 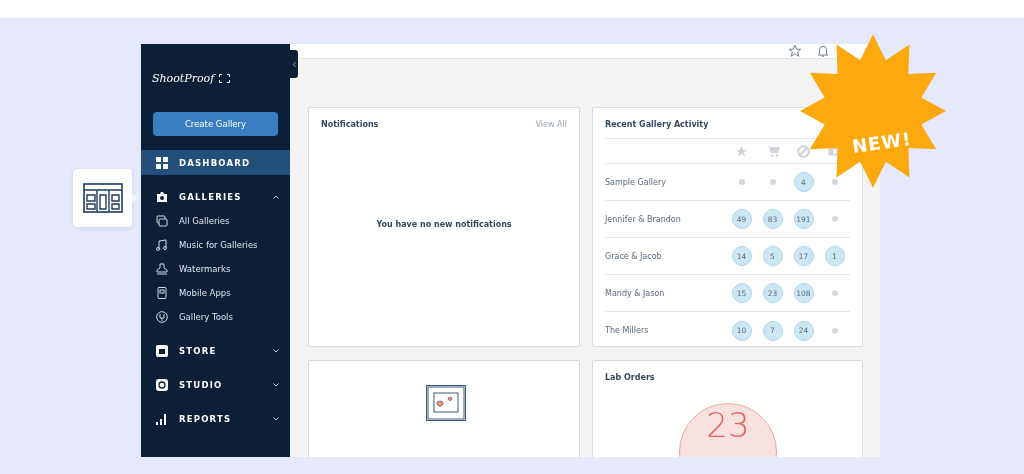 What do you see at coordinates (446, 403) in the screenshot?
I see `framed-hearts-icon` at bounding box center [446, 403].